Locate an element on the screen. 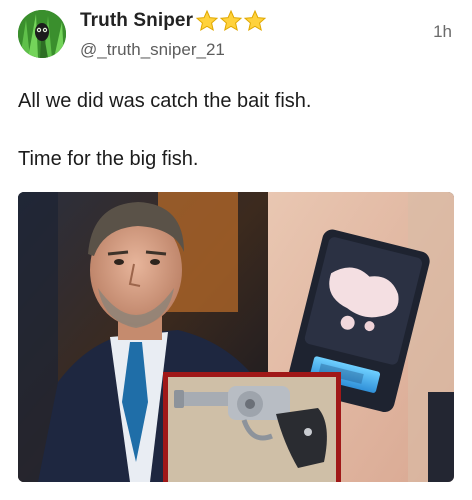 Image resolution: width=472 pixels, height=500 pixels. avatar is located at coordinates (42, 34).